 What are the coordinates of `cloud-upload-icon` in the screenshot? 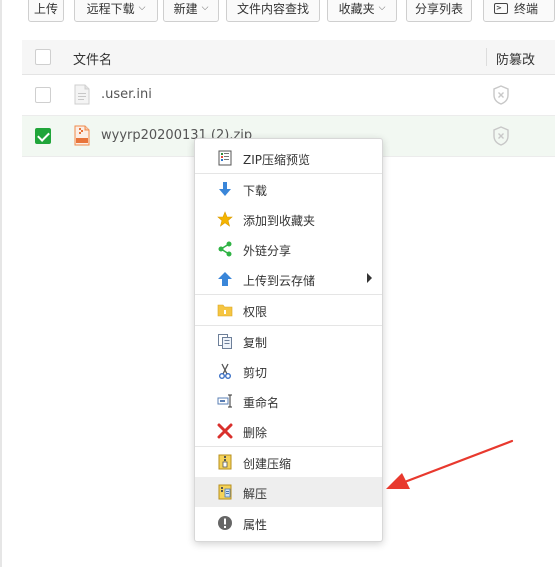 It's located at (225, 279).